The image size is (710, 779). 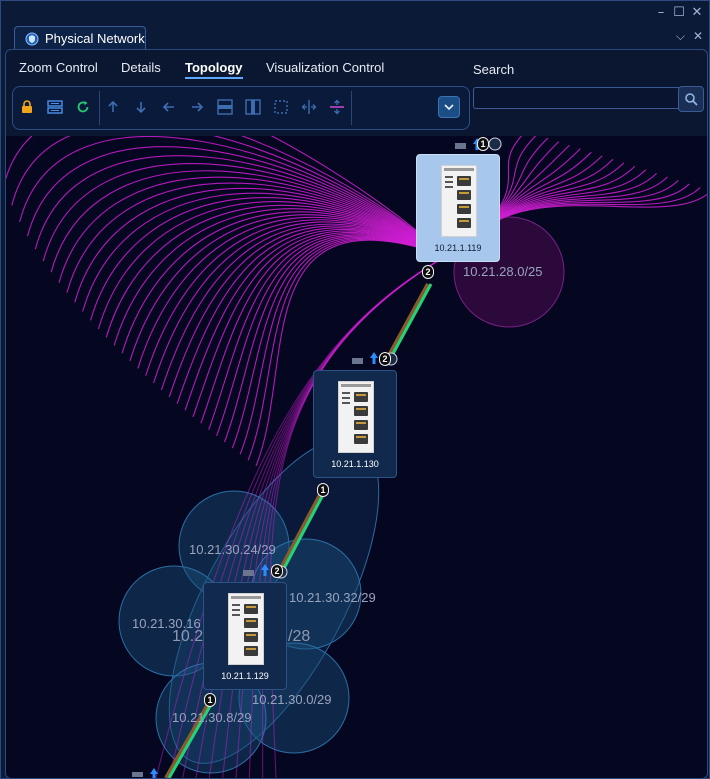 I want to click on menu-visualization-control: Visualization Control, so click(x=325, y=67).